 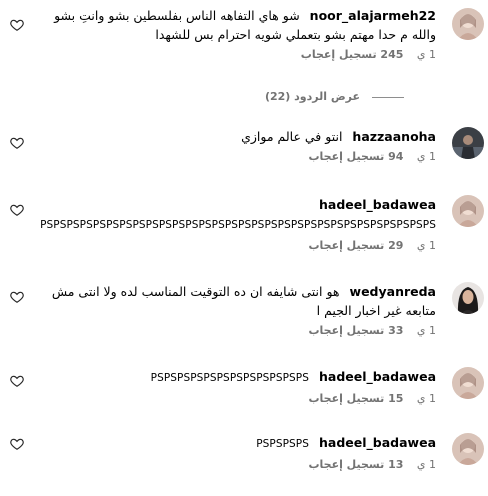 I want to click on comment-likes: 15 تسجيل إعجاب, so click(x=355, y=399).